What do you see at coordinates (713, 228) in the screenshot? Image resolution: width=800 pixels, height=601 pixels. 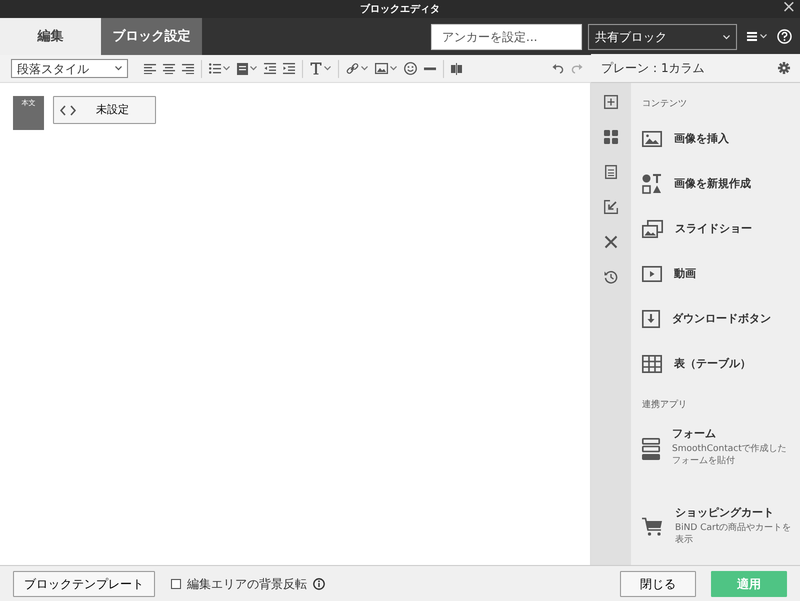 I see `item-label: スライドショー` at bounding box center [713, 228].